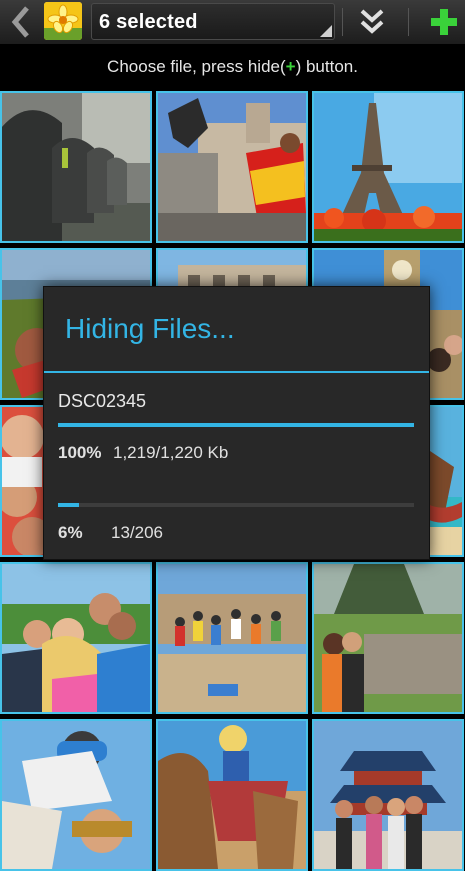 The image size is (465, 871). What do you see at coordinates (236, 505) in the screenshot?
I see `total-progress-bar` at bounding box center [236, 505].